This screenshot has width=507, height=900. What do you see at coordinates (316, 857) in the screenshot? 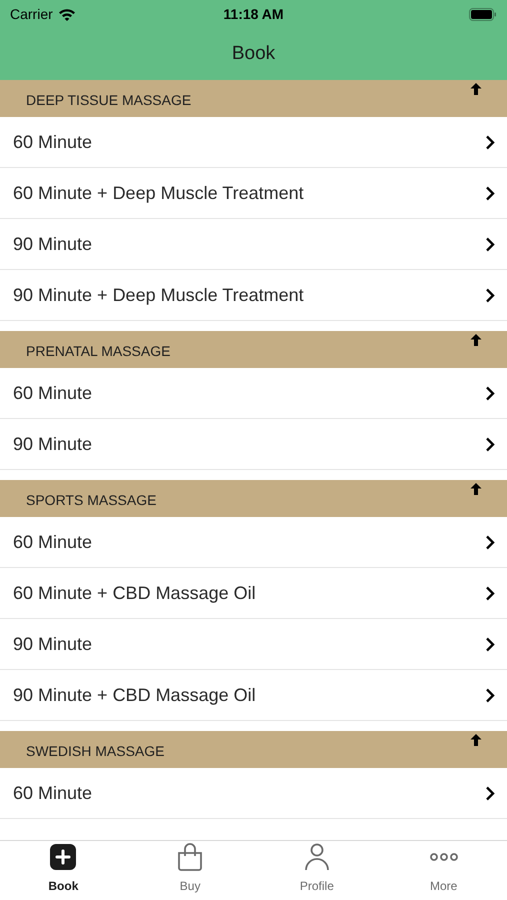
I see `person-icon` at bounding box center [316, 857].